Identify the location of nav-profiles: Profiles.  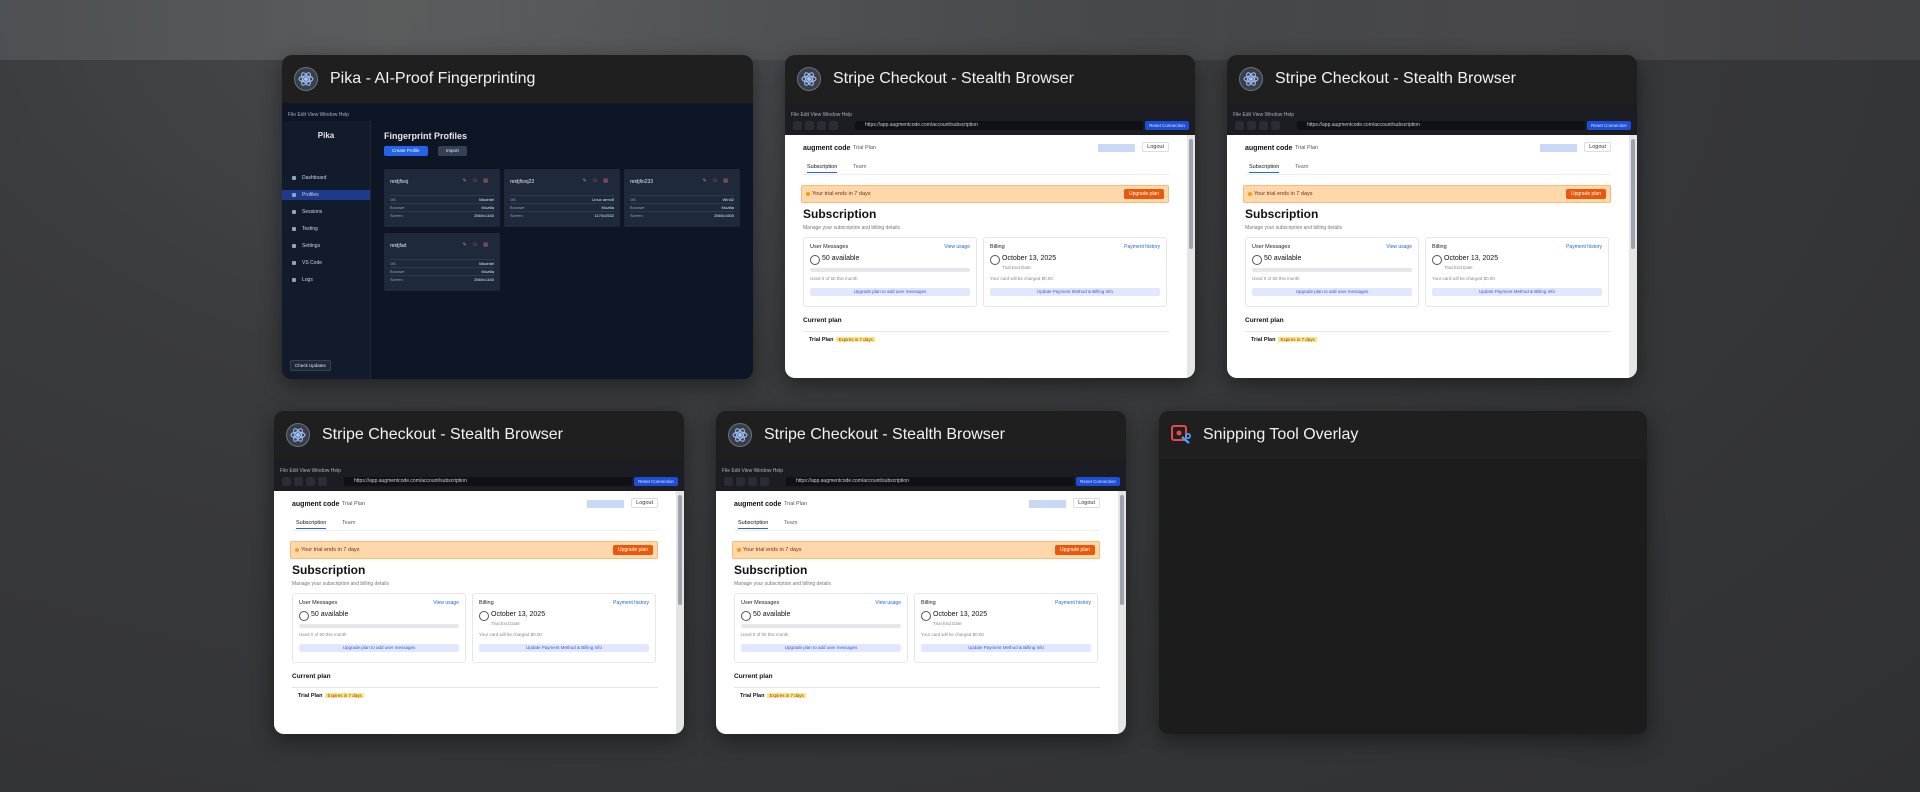
(326, 195).